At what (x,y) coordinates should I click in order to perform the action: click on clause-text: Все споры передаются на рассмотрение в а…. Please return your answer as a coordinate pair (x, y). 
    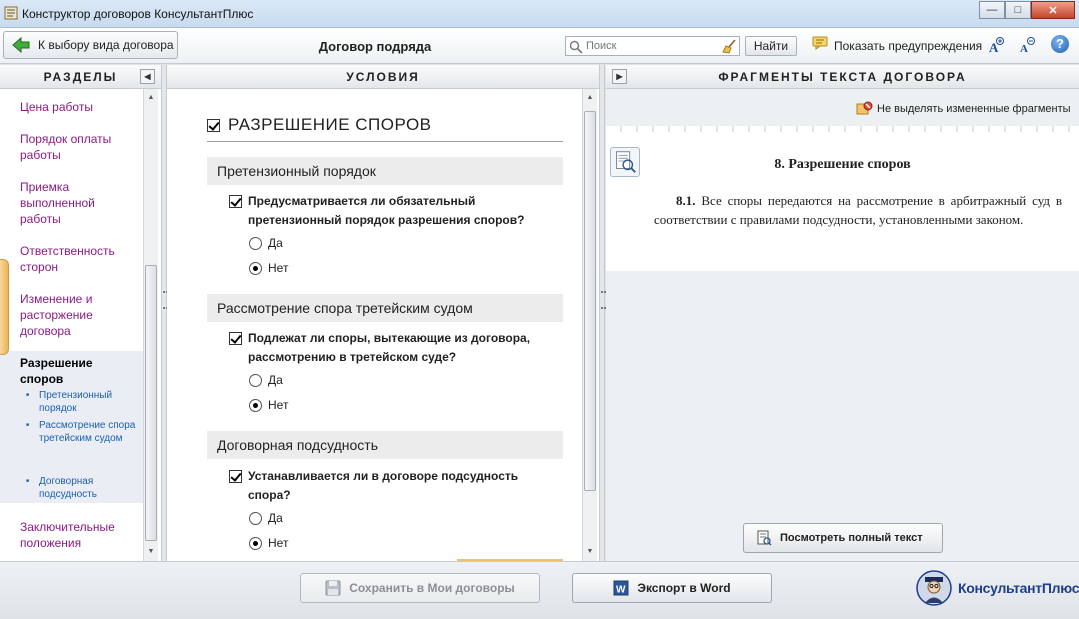
    Looking at the image, I should click on (858, 210).